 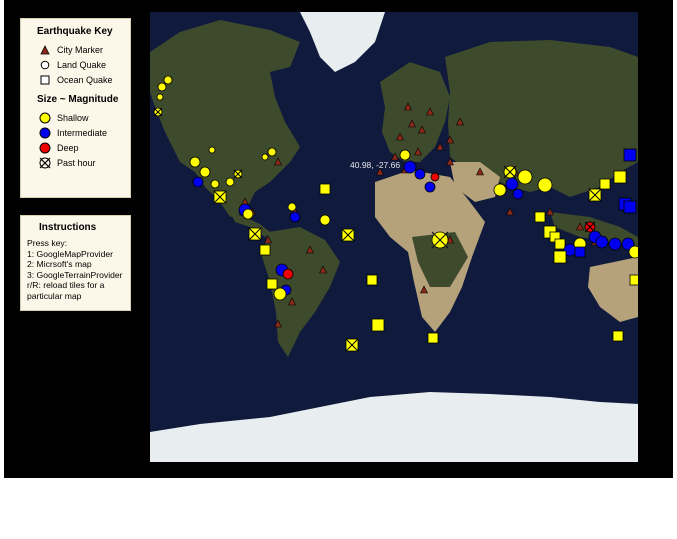 I want to click on instruction-line: particular map, so click(x=54, y=295).